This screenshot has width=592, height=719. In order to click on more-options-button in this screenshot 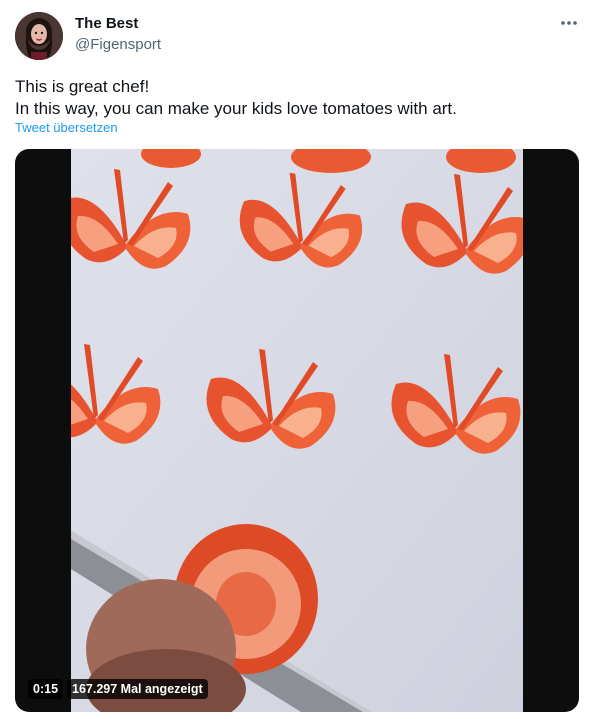, I will do `click(569, 23)`.